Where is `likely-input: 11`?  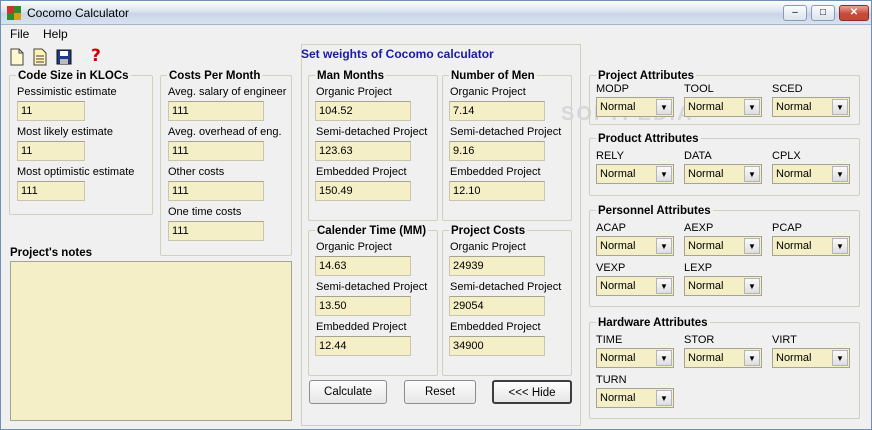 likely-input: 11 is located at coordinates (51, 151).